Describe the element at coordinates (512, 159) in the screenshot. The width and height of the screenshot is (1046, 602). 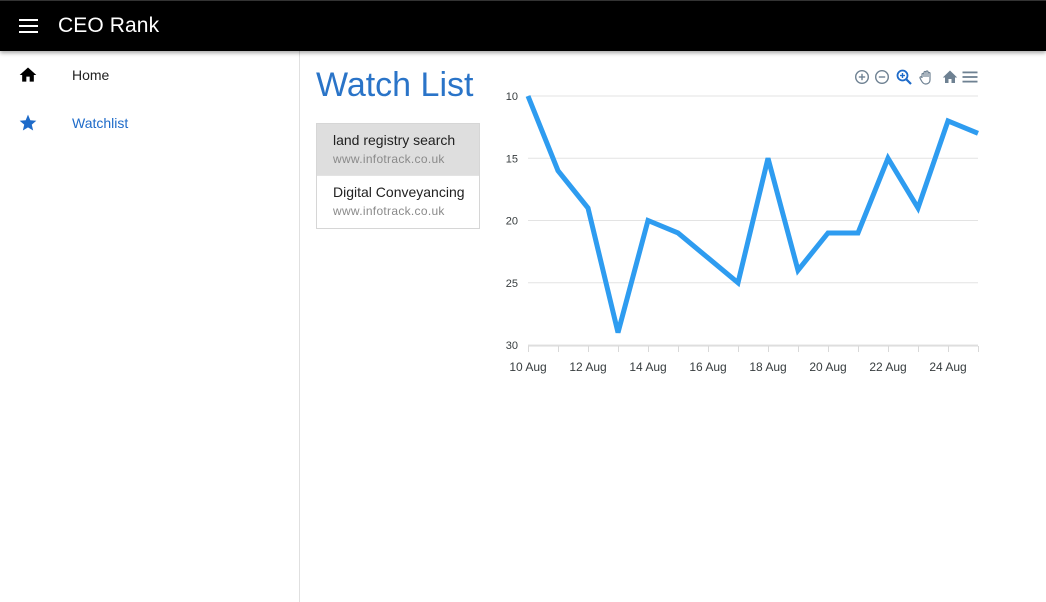
I see `y-tick-label: 15` at that location.